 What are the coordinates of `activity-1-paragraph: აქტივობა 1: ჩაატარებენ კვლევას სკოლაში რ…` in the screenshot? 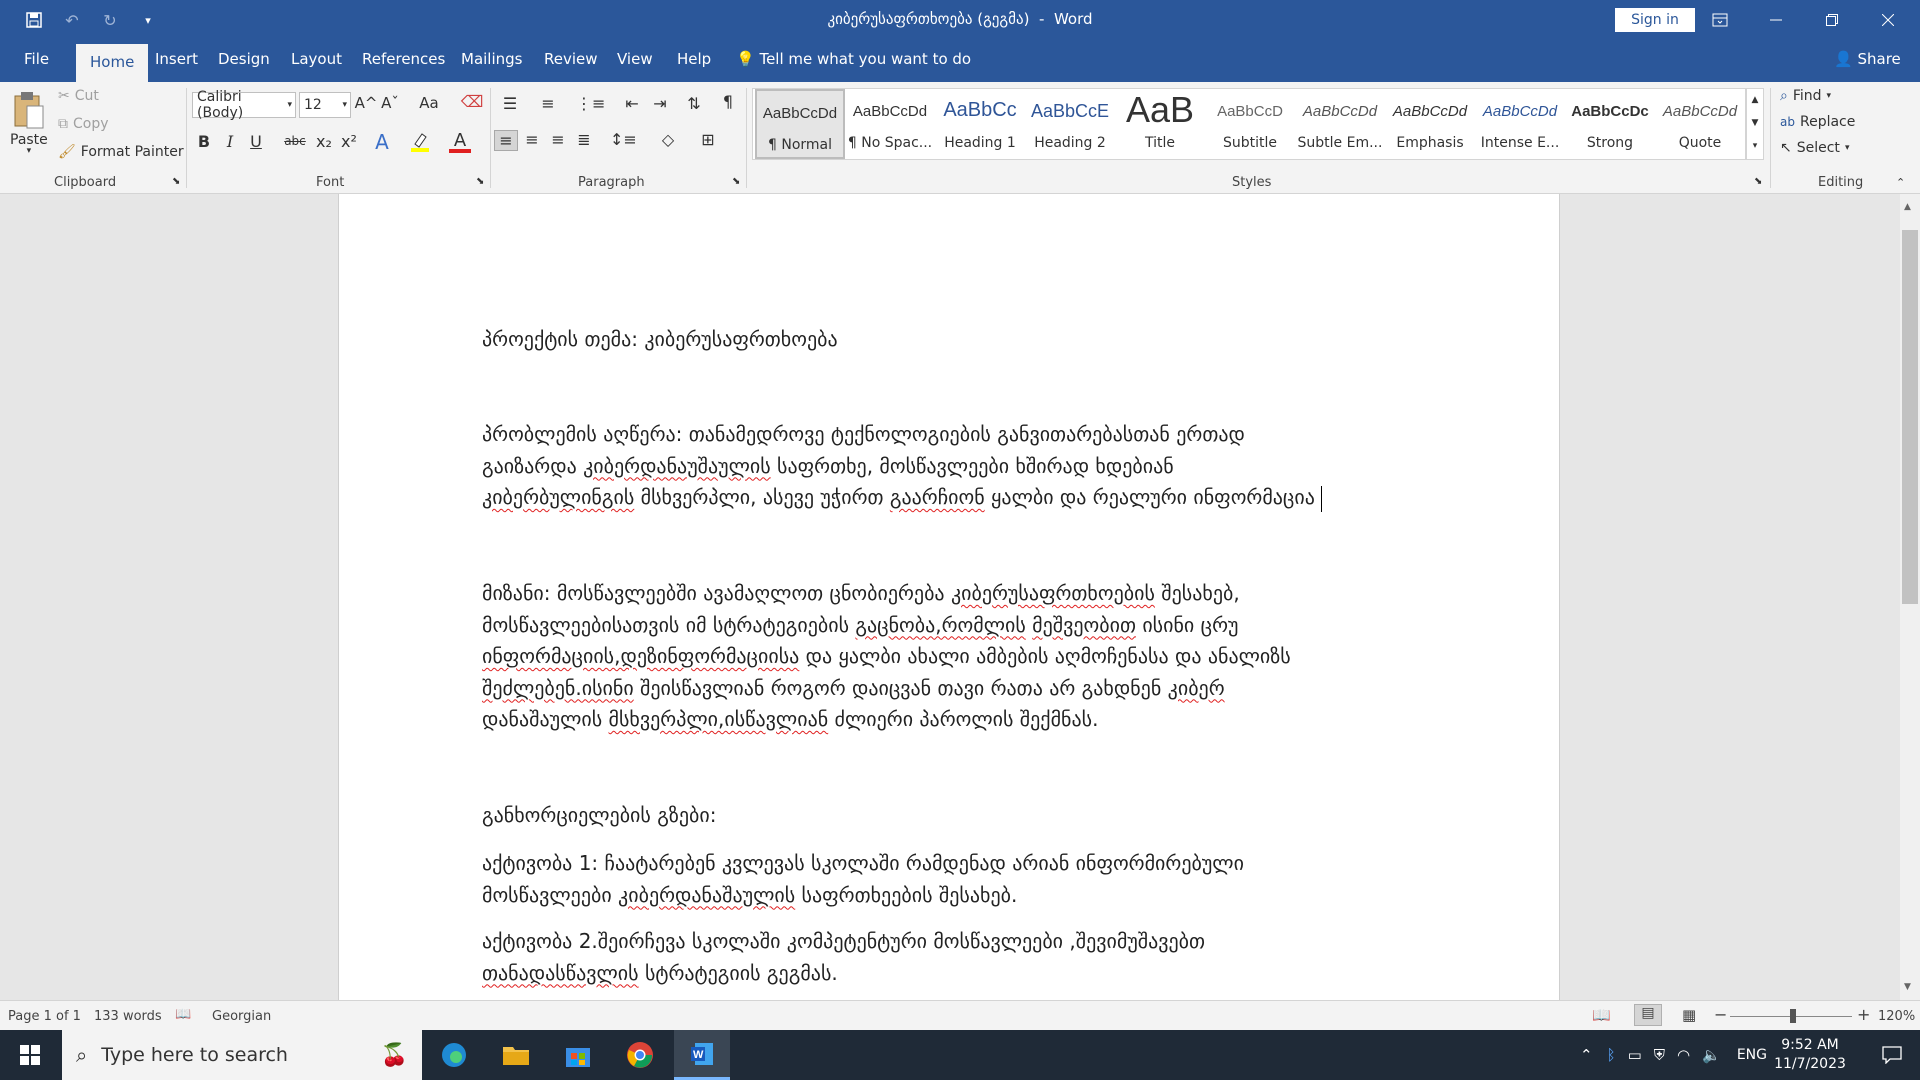 It's located at (952, 879).